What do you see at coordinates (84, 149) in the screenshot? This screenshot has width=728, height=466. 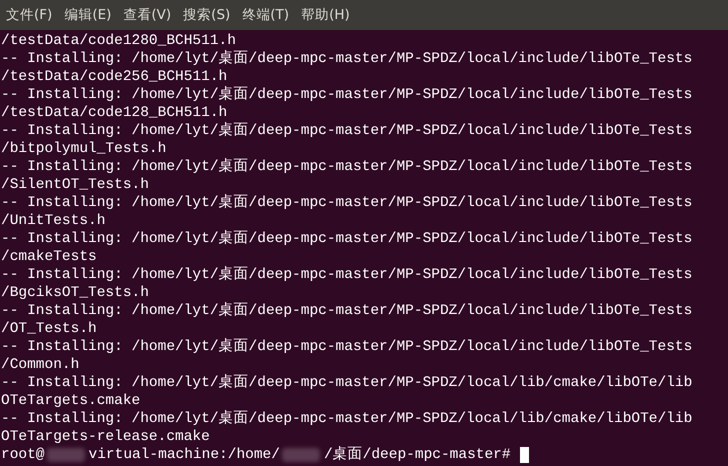 I see `terminal-line: /bitpolymul_Tests.h` at bounding box center [84, 149].